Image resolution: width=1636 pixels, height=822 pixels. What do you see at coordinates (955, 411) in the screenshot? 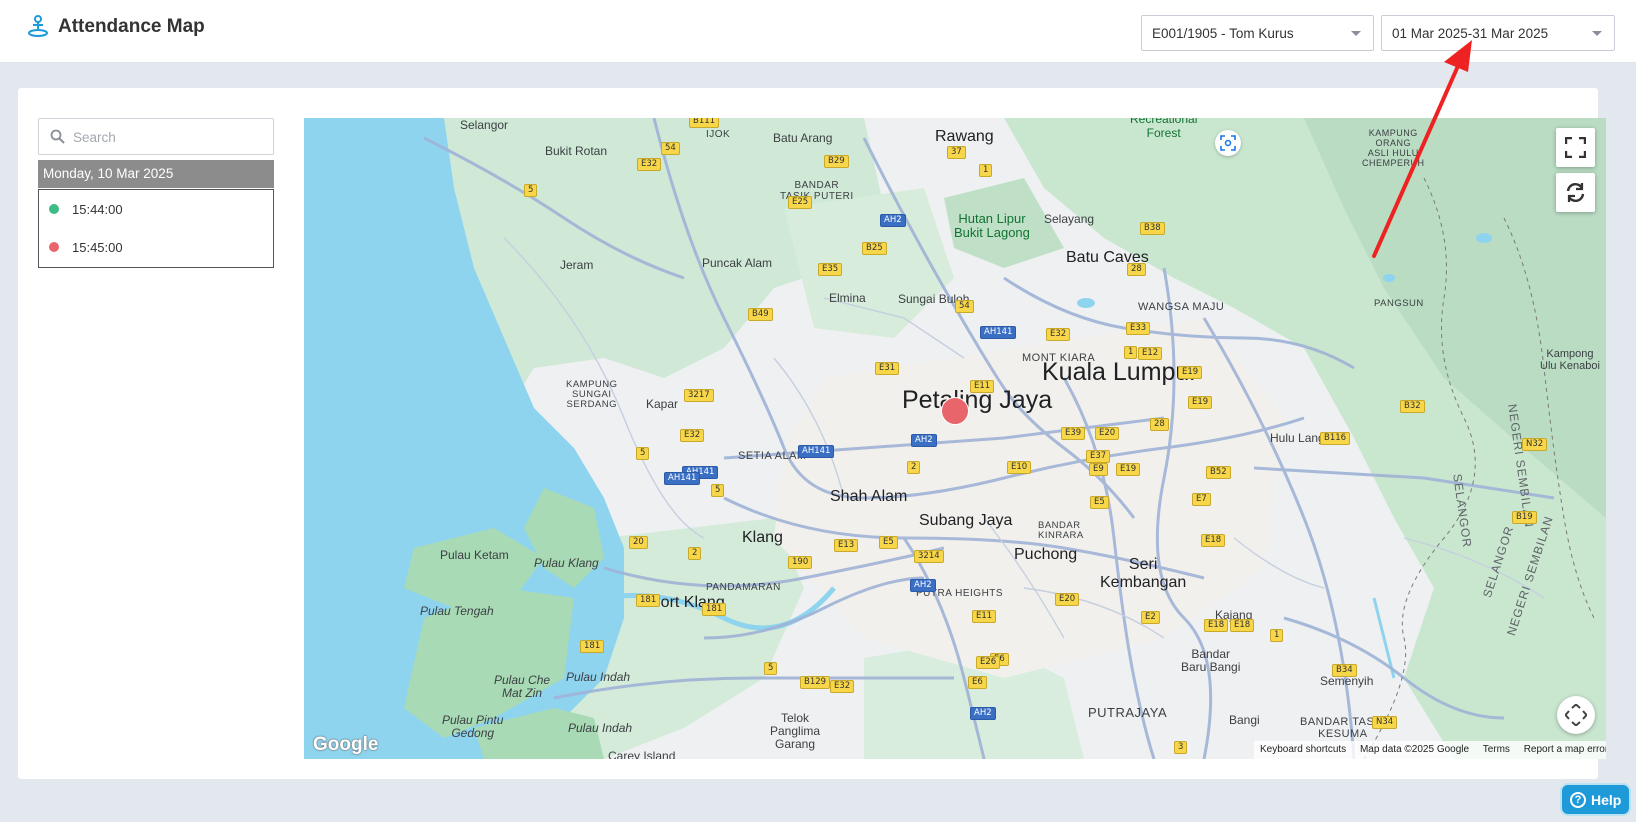
I see `attendance-marker` at bounding box center [955, 411].